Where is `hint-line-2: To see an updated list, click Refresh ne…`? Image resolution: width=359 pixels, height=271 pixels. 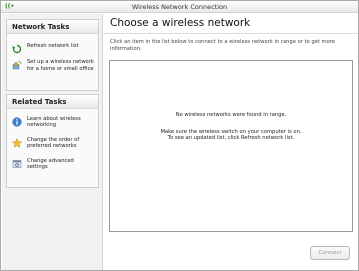 hint-line-2: To see an updated list, click Refresh ne… is located at coordinates (231, 138).